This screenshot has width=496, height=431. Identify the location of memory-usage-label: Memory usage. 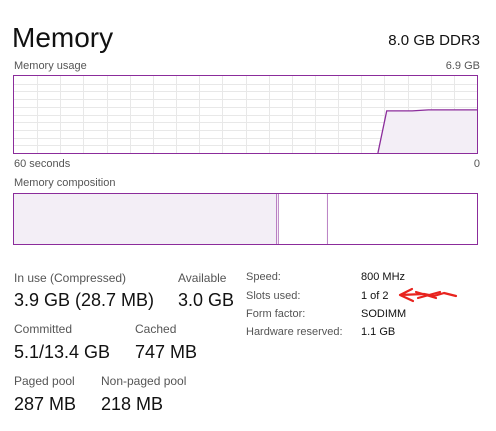
(50, 66).